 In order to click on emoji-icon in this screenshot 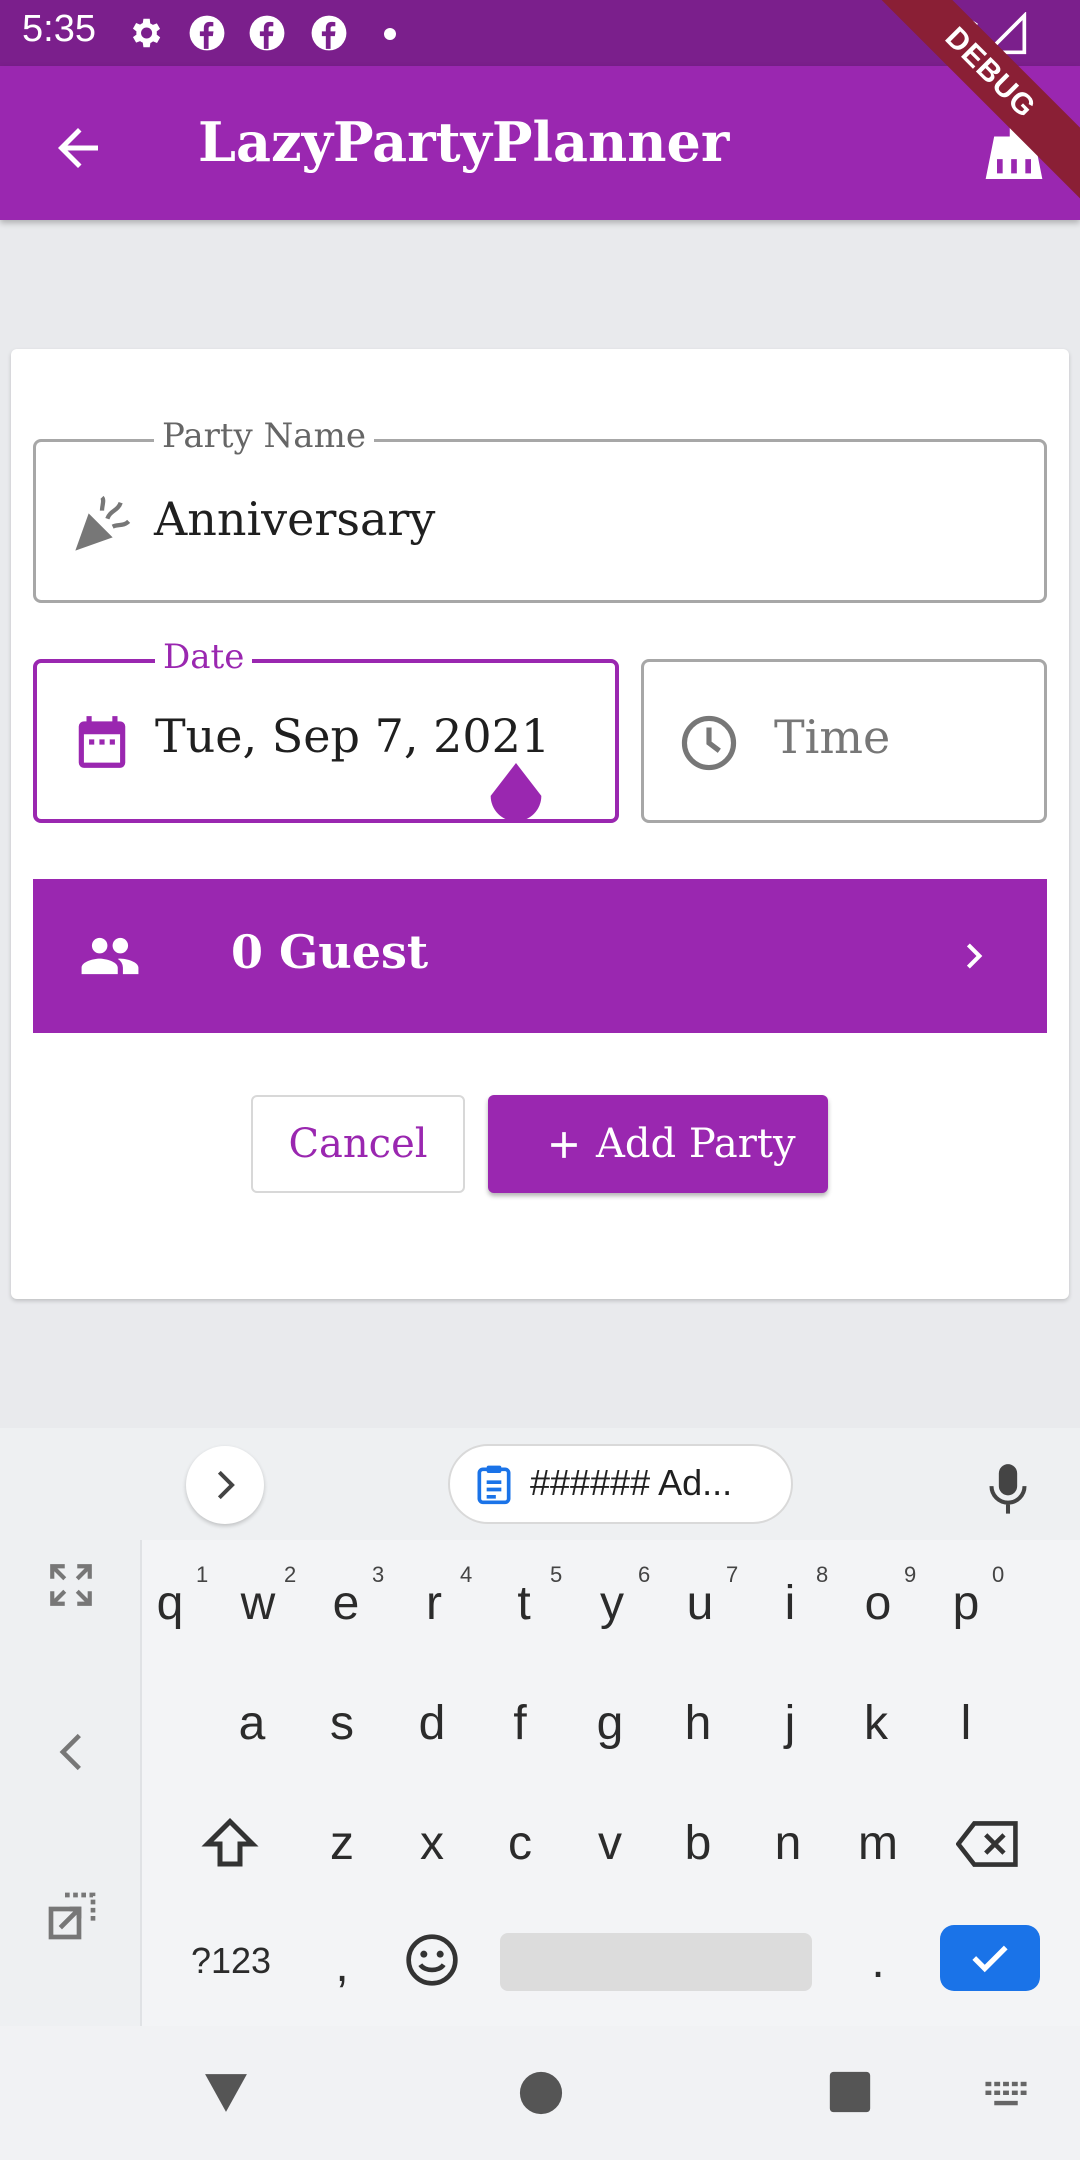, I will do `click(432, 1960)`.